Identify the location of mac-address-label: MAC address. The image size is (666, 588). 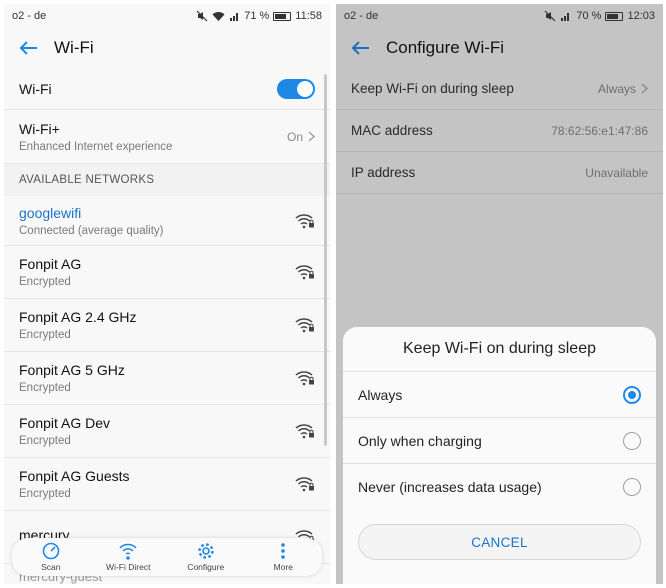
(392, 130).